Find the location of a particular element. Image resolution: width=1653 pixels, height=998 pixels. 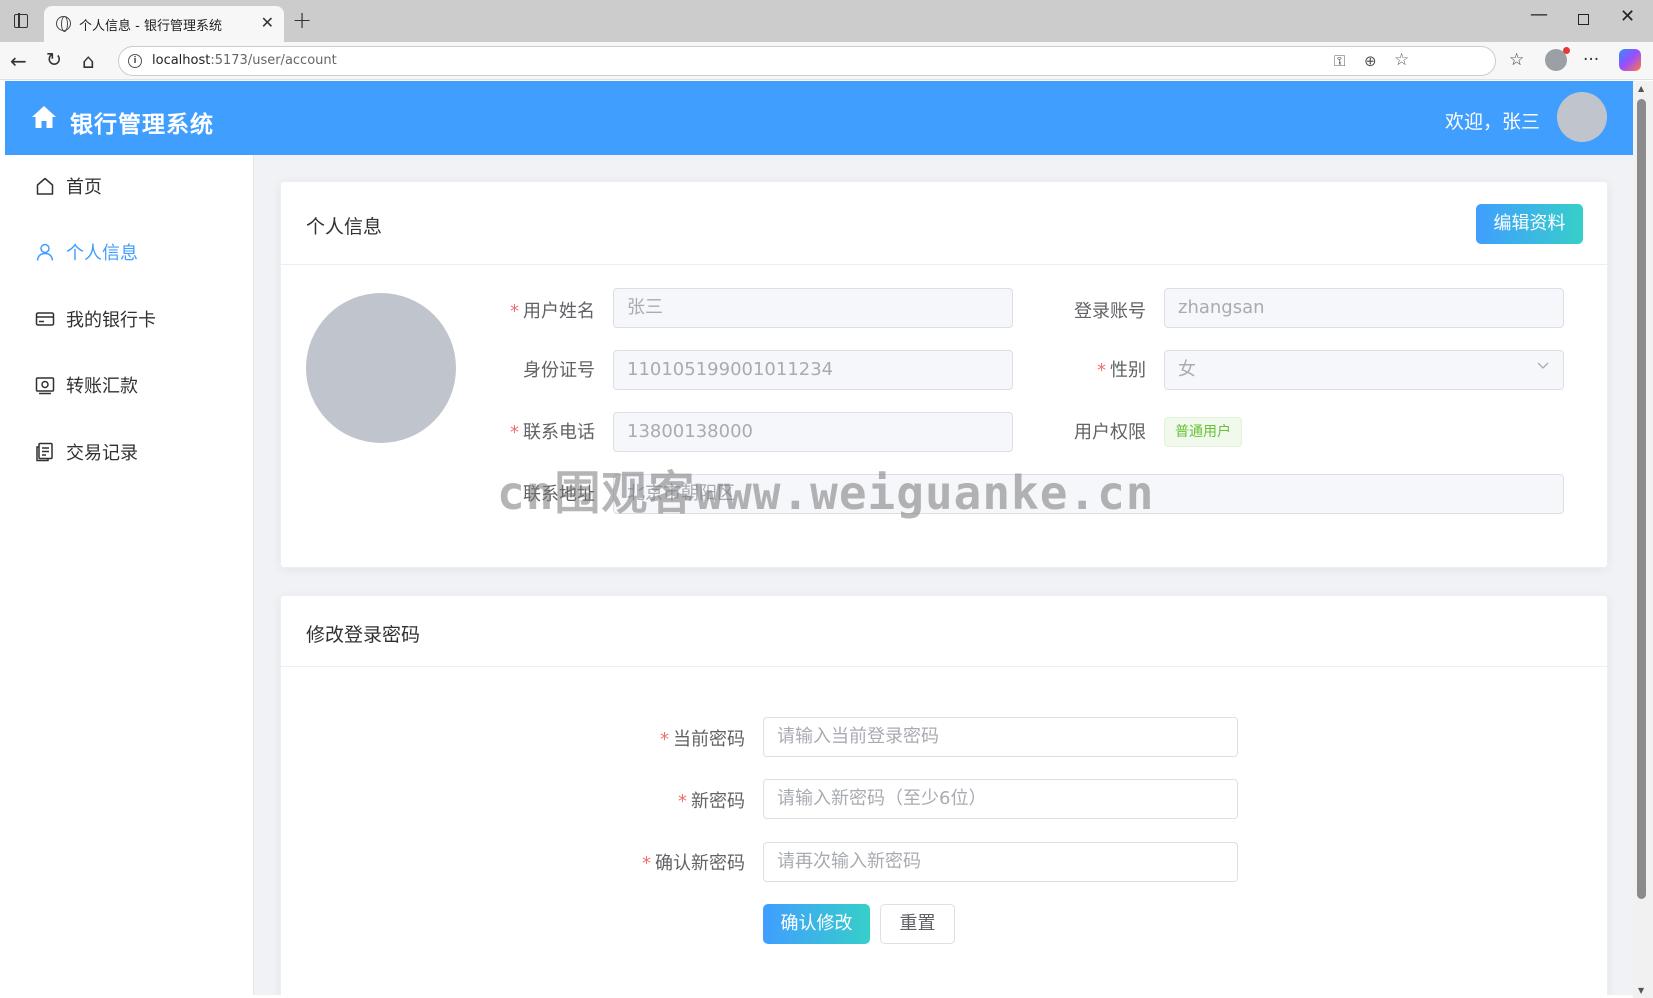

url-text: localhost:5173/user/account is located at coordinates (244, 60).